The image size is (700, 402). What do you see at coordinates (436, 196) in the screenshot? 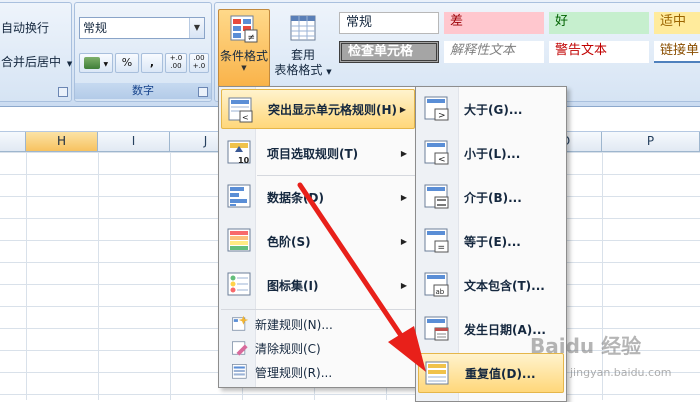
I see `between-icon` at bounding box center [436, 196].